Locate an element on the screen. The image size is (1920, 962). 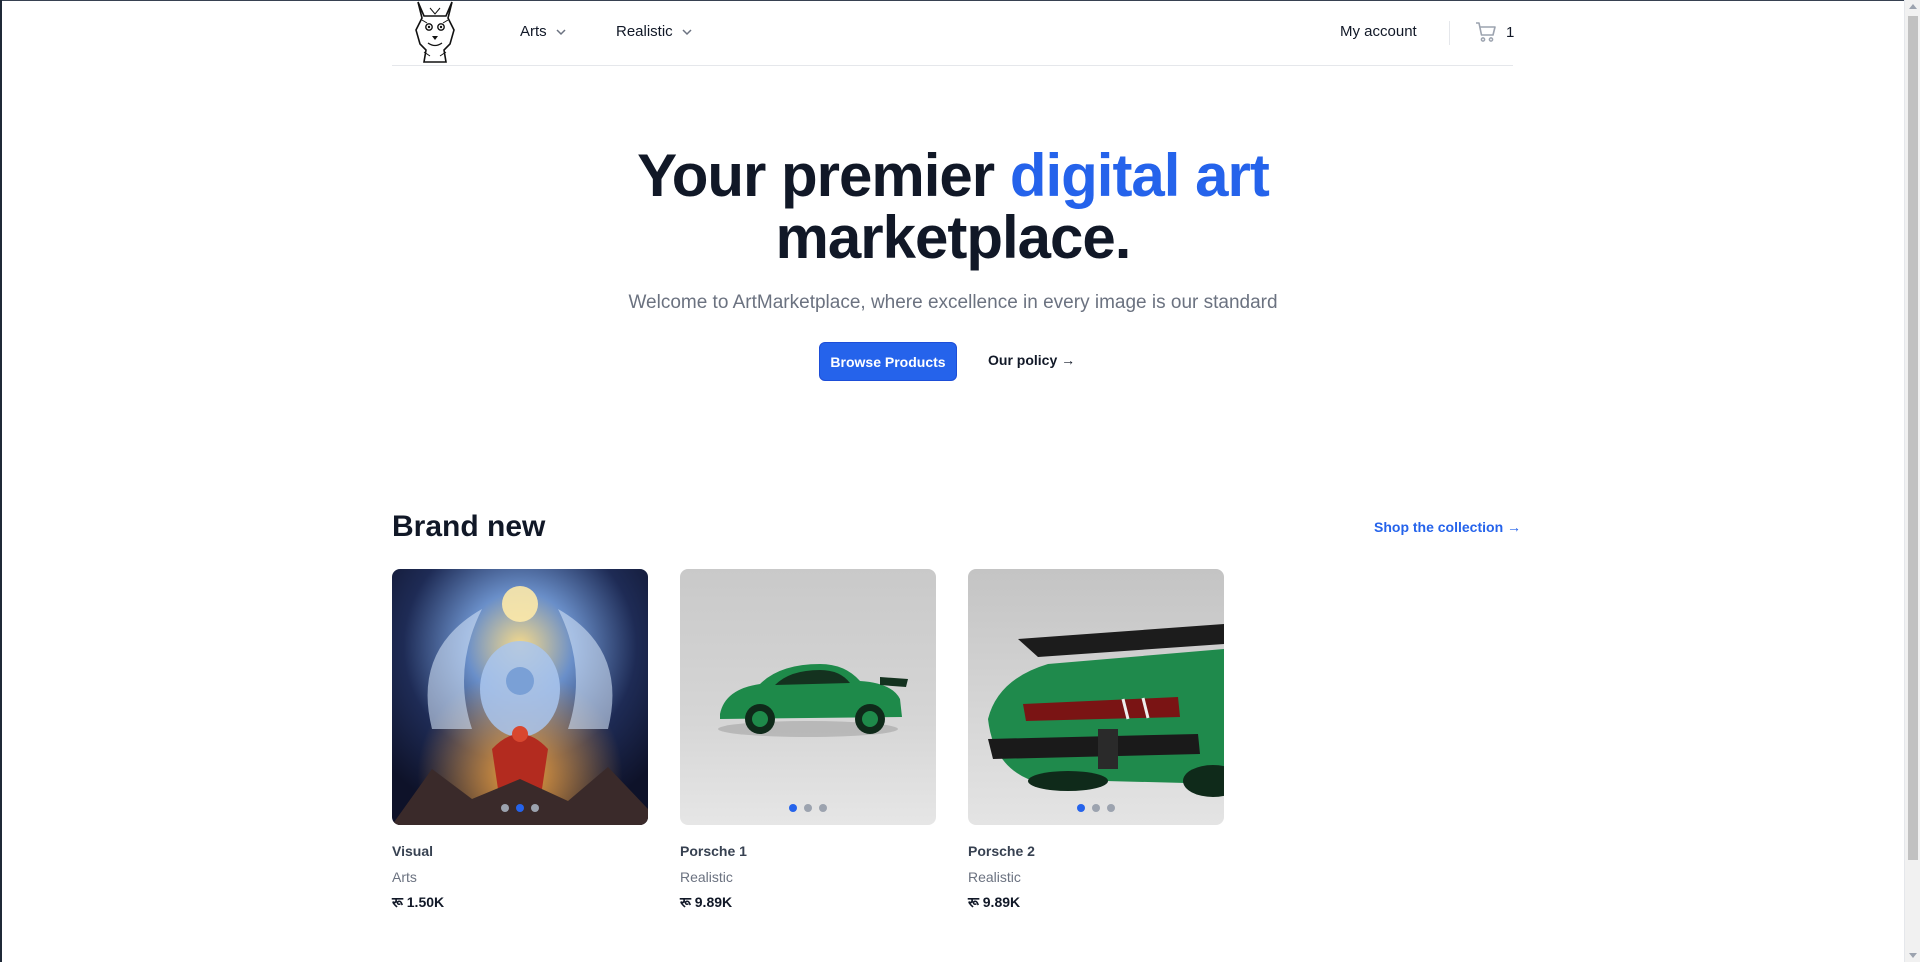
hero-title-accent: digital art is located at coordinates (1139, 175).